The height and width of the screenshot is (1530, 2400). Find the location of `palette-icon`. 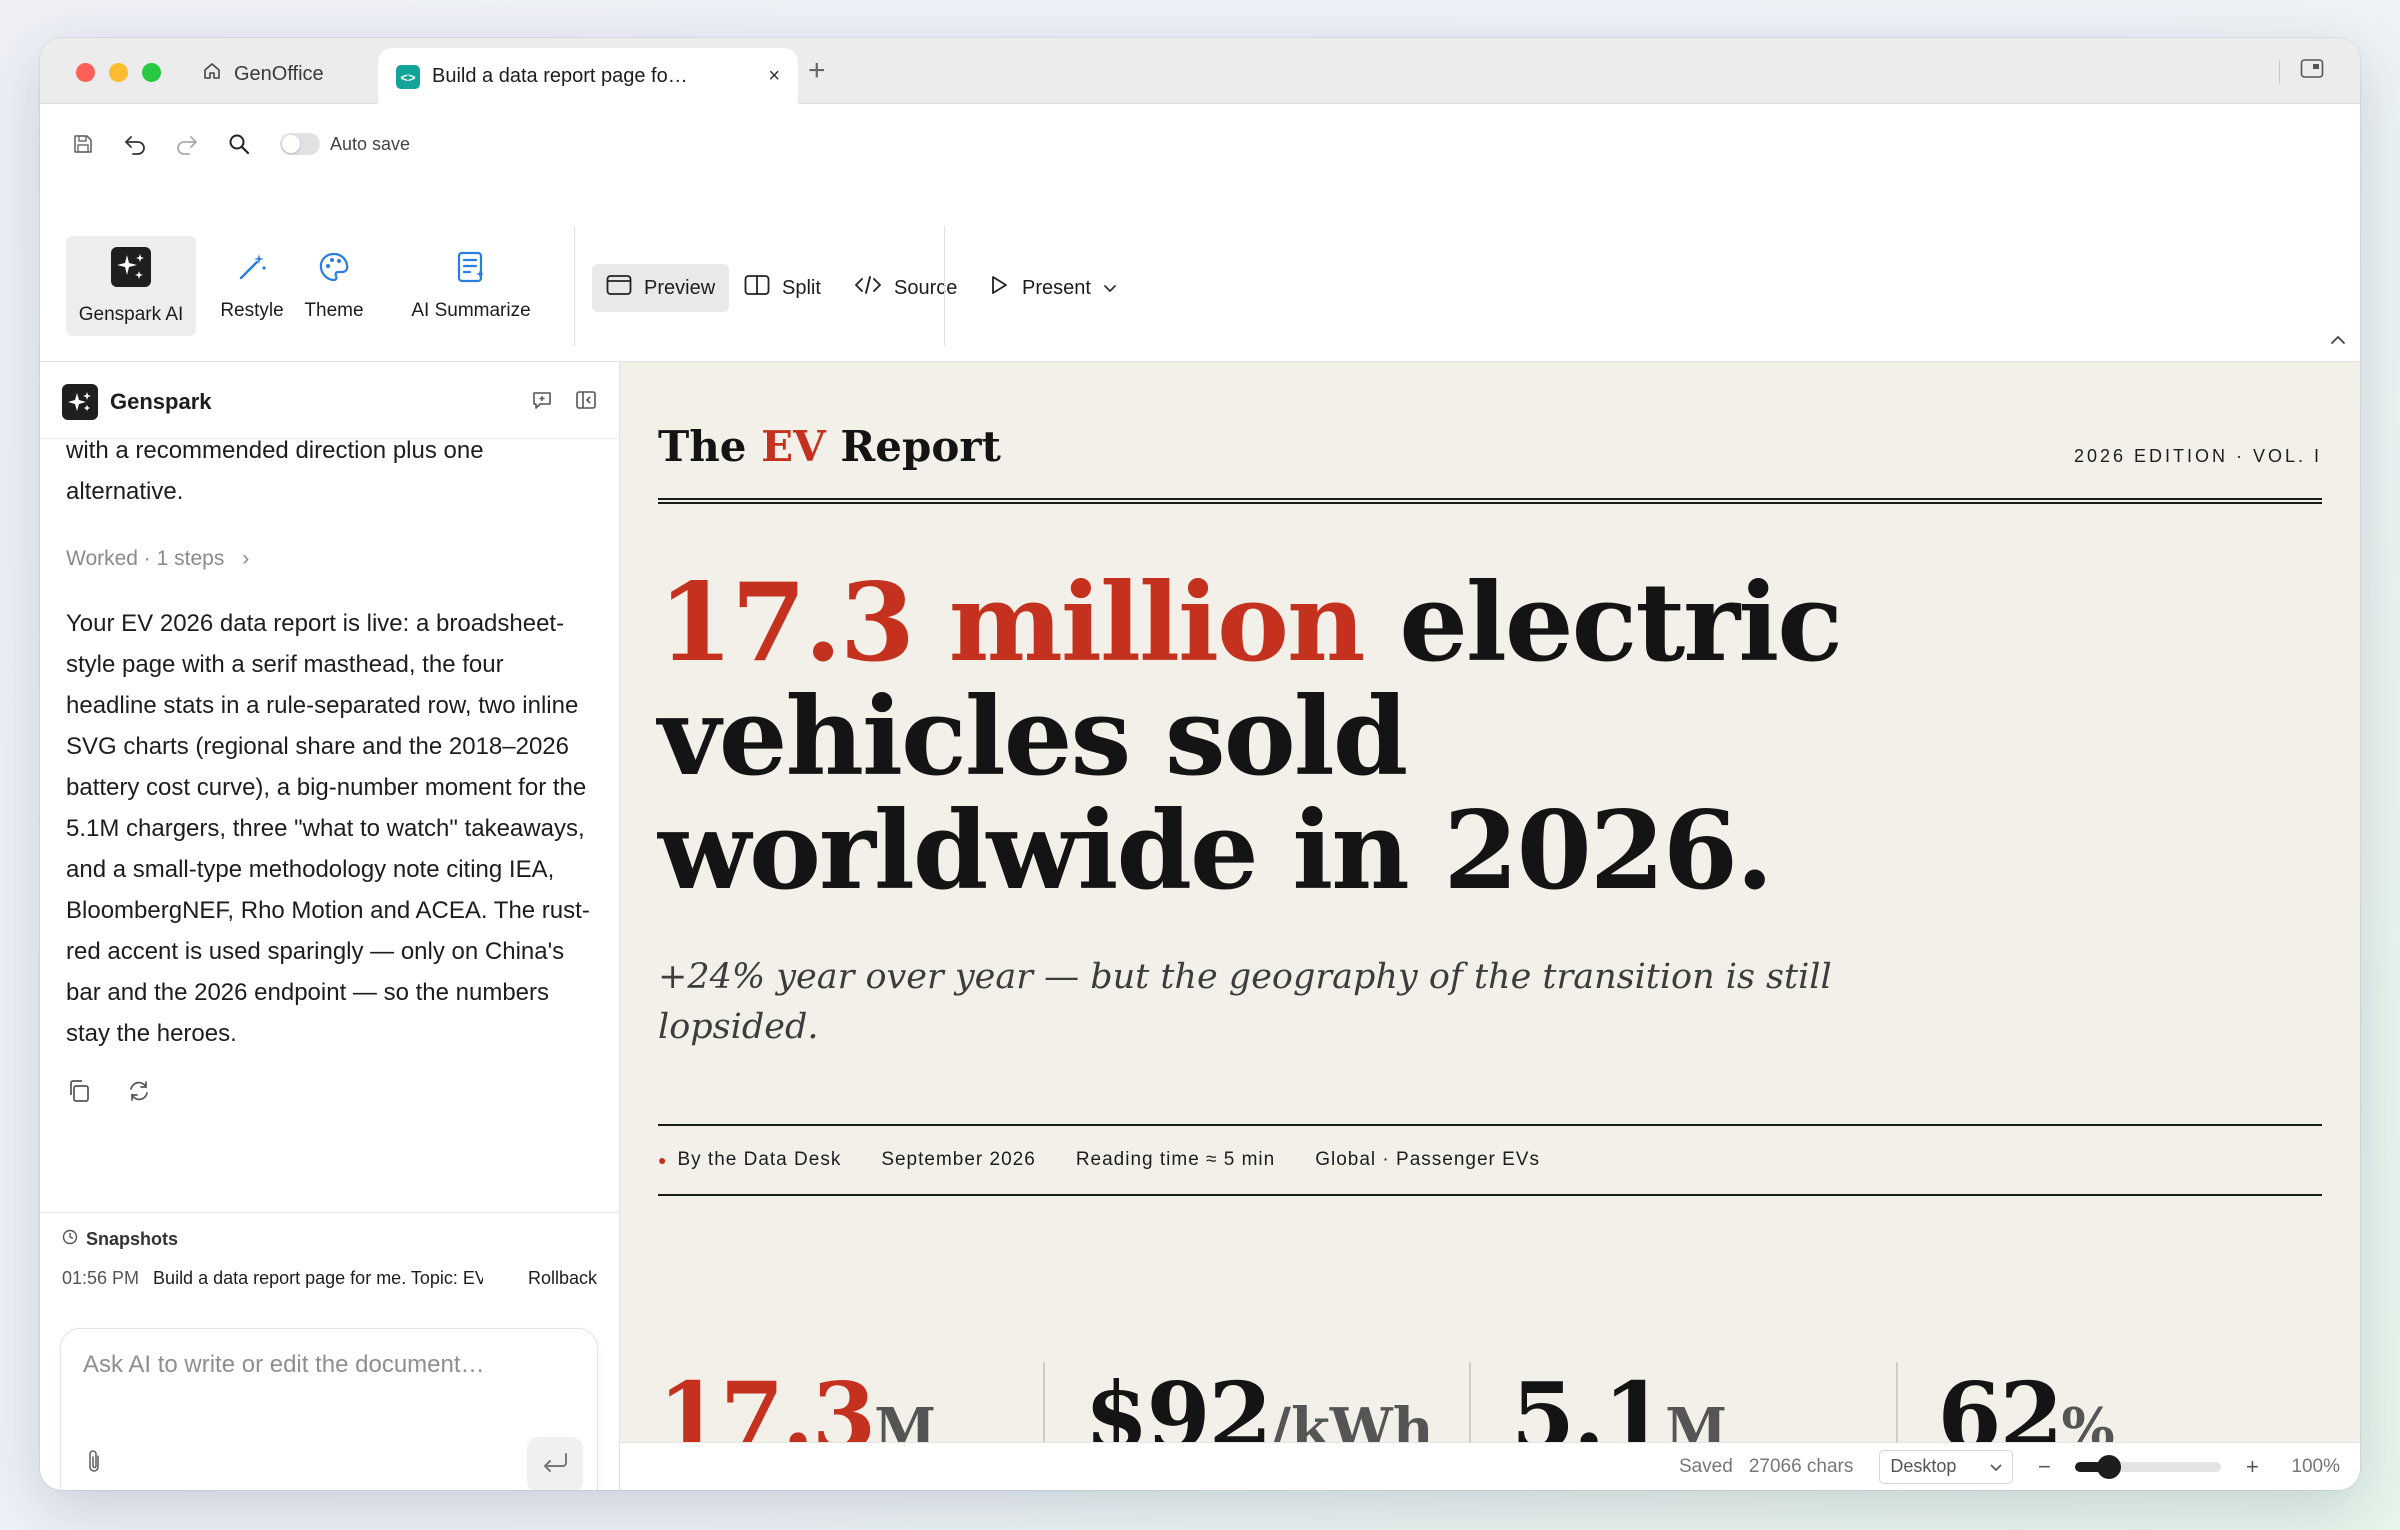

palette-icon is located at coordinates (334, 270).